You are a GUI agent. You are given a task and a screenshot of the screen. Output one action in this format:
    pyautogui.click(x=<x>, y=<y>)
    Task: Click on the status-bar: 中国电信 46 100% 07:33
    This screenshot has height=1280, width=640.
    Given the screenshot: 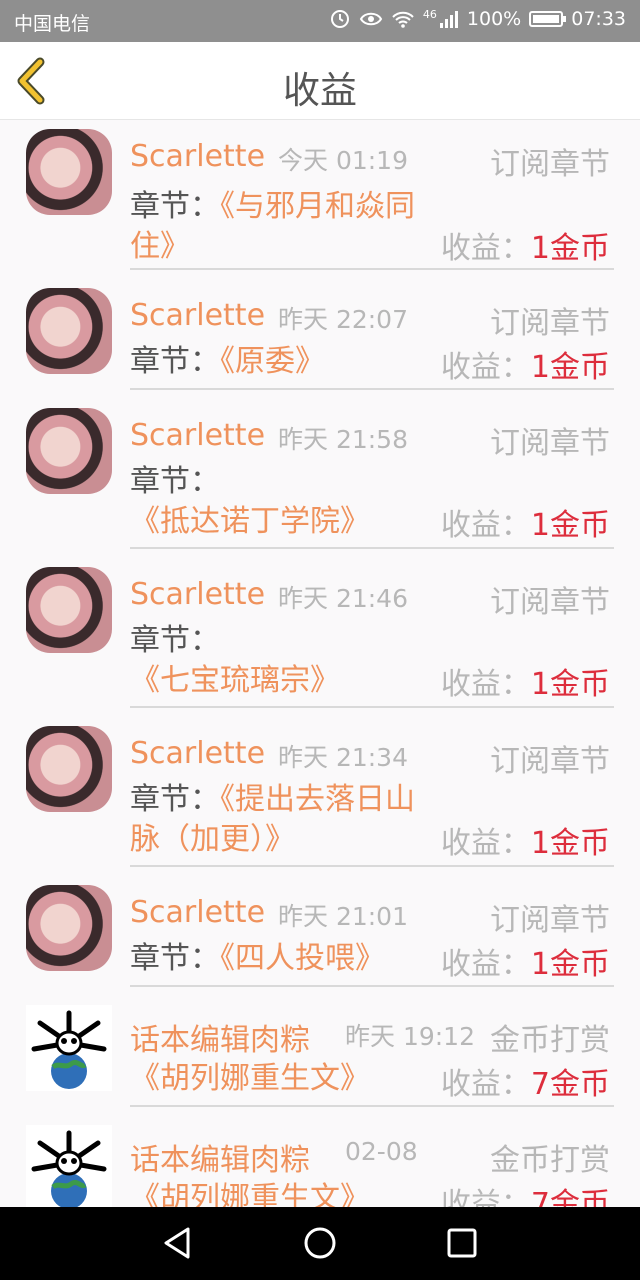 What is the action you would take?
    pyautogui.click(x=320, y=21)
    